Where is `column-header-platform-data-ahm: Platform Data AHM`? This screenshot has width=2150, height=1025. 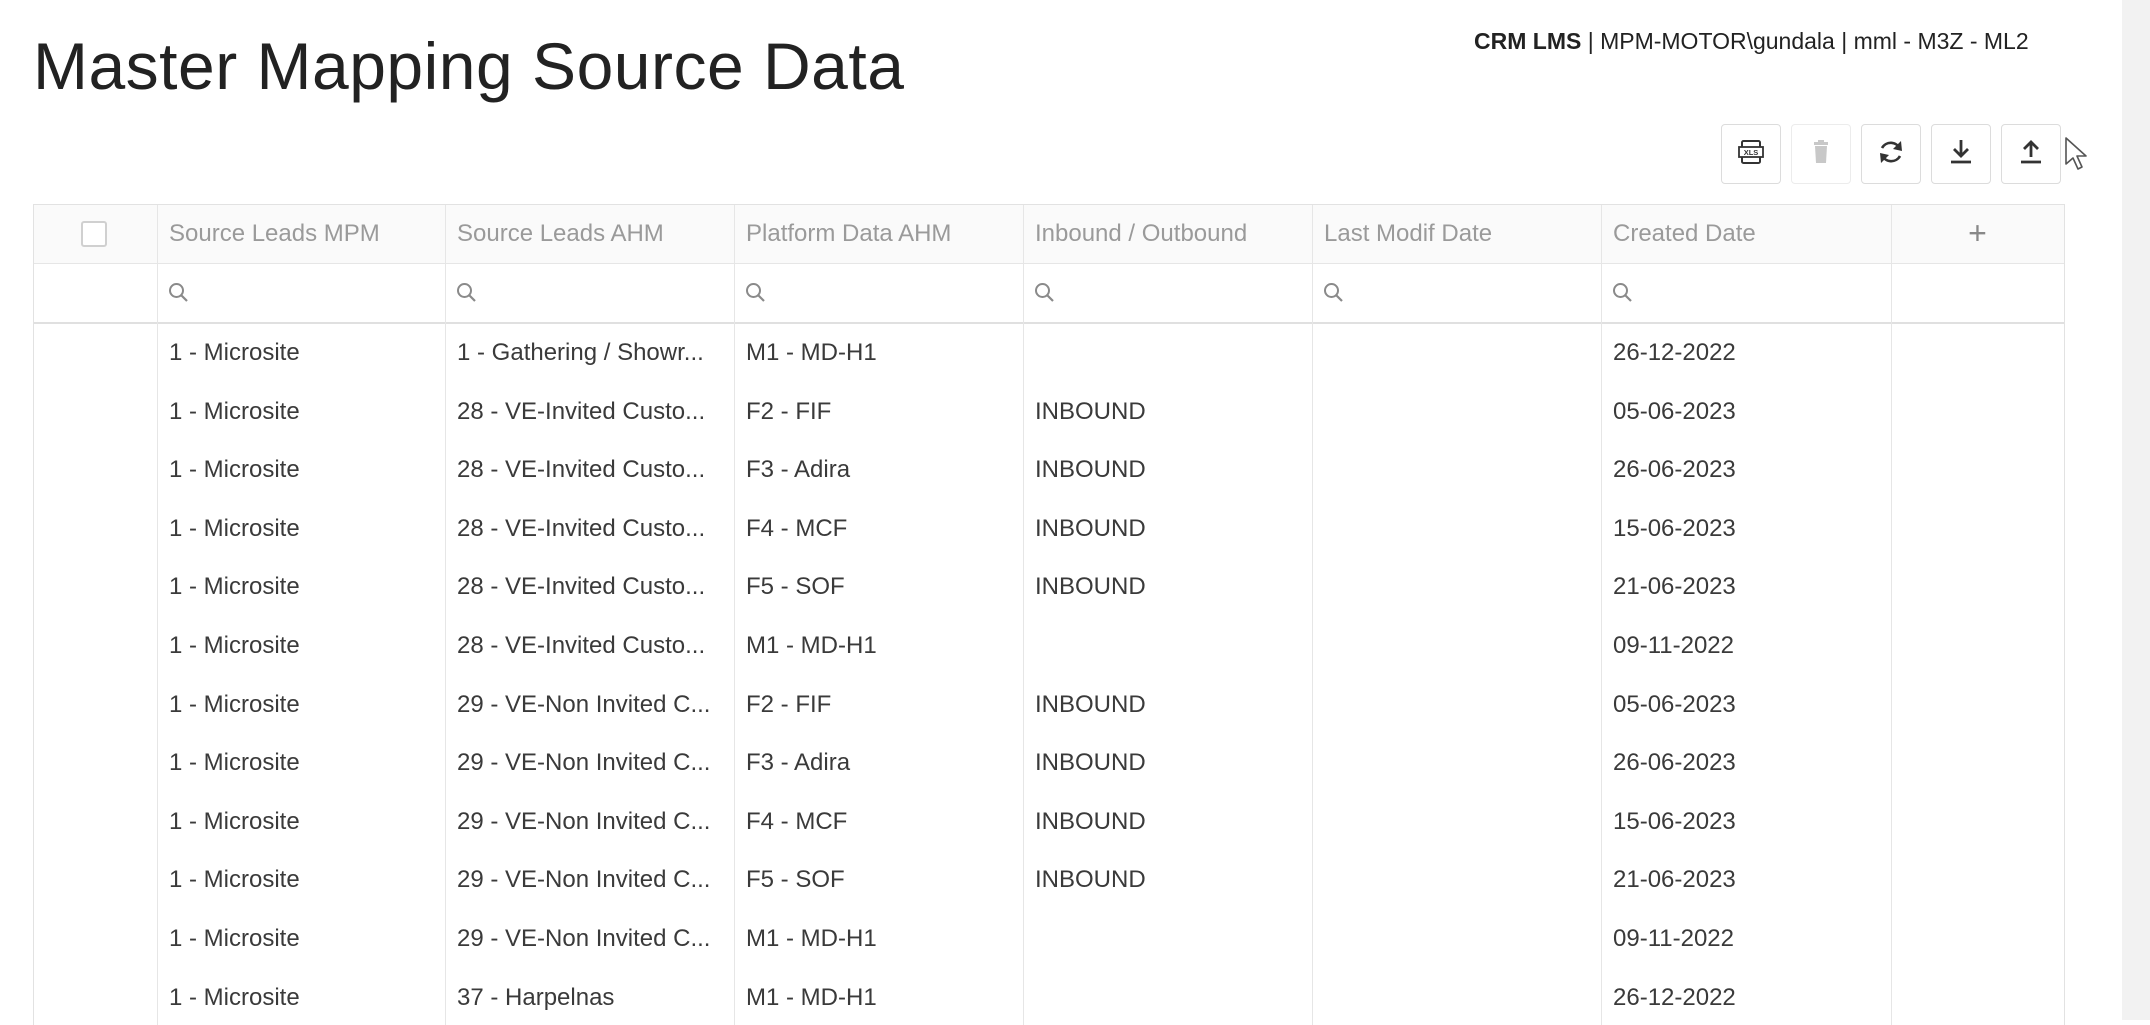 column-header-platform-data-ahm: Platform Data AHM is located at coordinates (878, 234).